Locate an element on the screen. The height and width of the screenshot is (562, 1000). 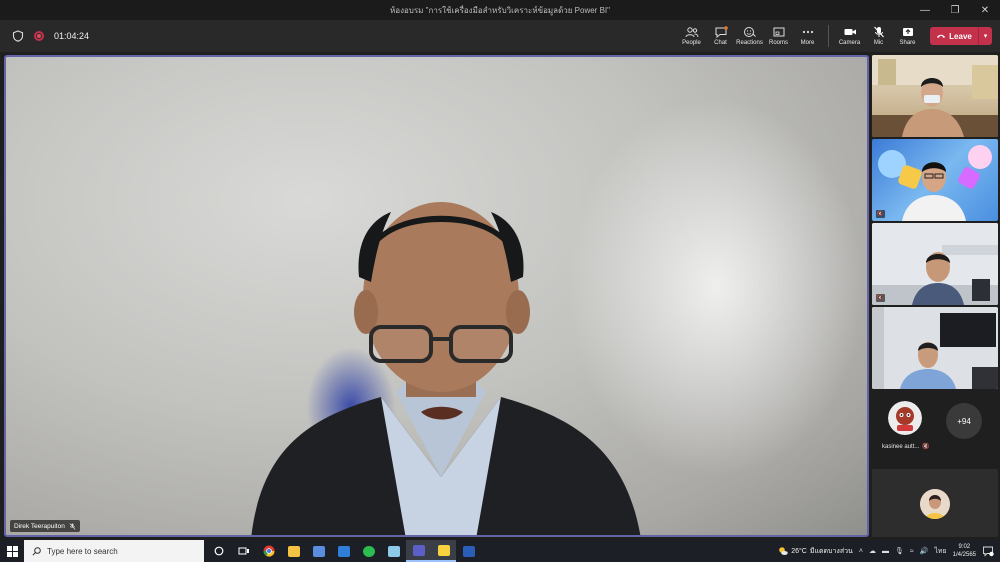
reactions-icon is located at coordinates (749, 32).